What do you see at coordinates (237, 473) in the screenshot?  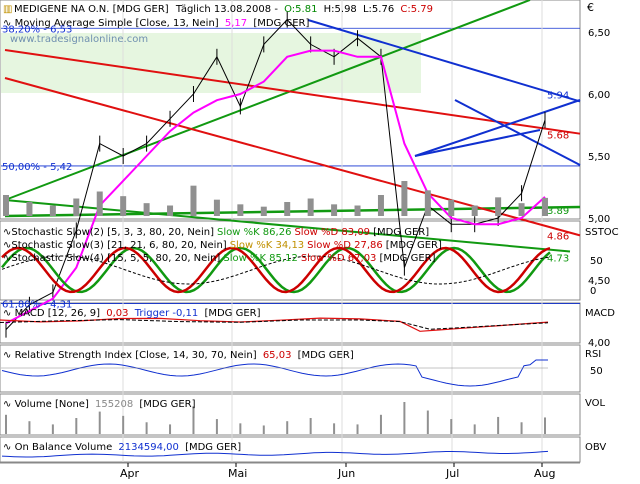 I see `x-tick-label-1: Mai` at bounding box center [237, 473].